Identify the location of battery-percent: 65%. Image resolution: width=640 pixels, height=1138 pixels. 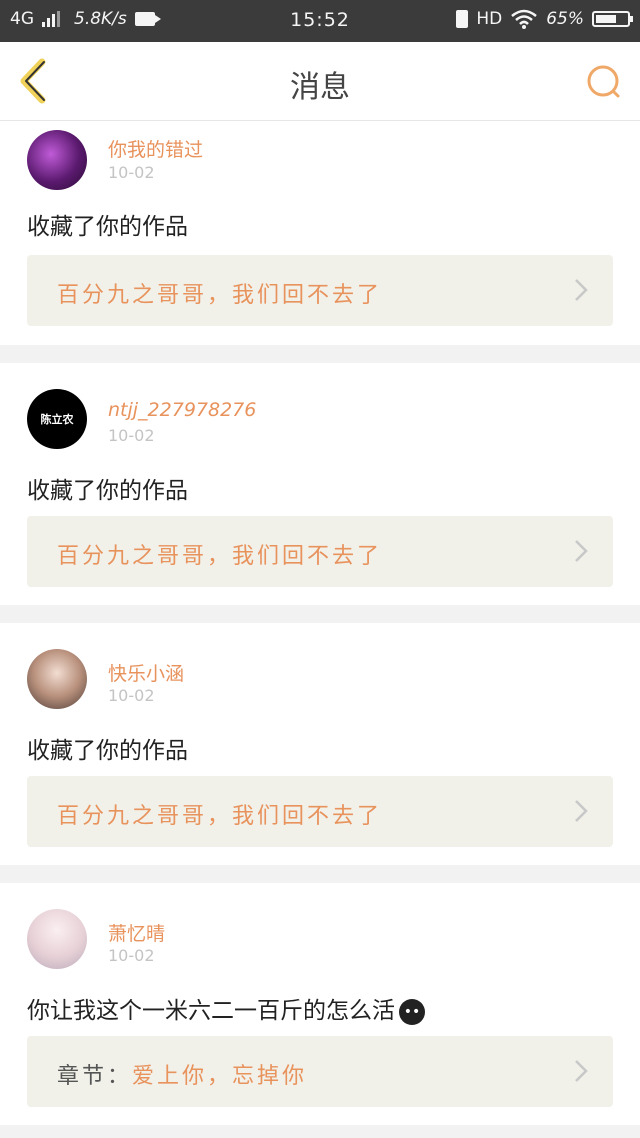
(565, 19).